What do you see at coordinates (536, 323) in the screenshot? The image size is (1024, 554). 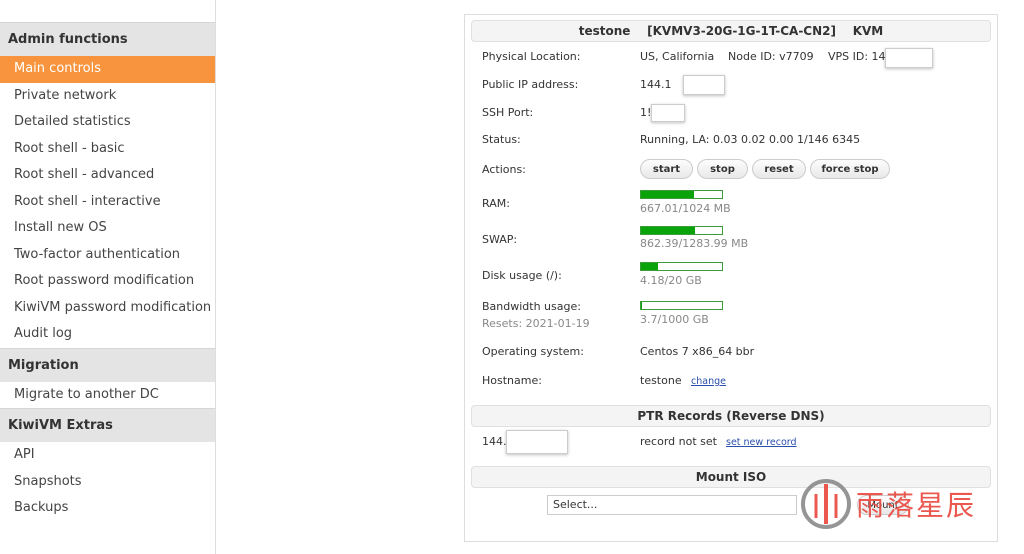 I see `bandwidth-resets: Resets: 2021-01-19` at bounding box center [536, 323].